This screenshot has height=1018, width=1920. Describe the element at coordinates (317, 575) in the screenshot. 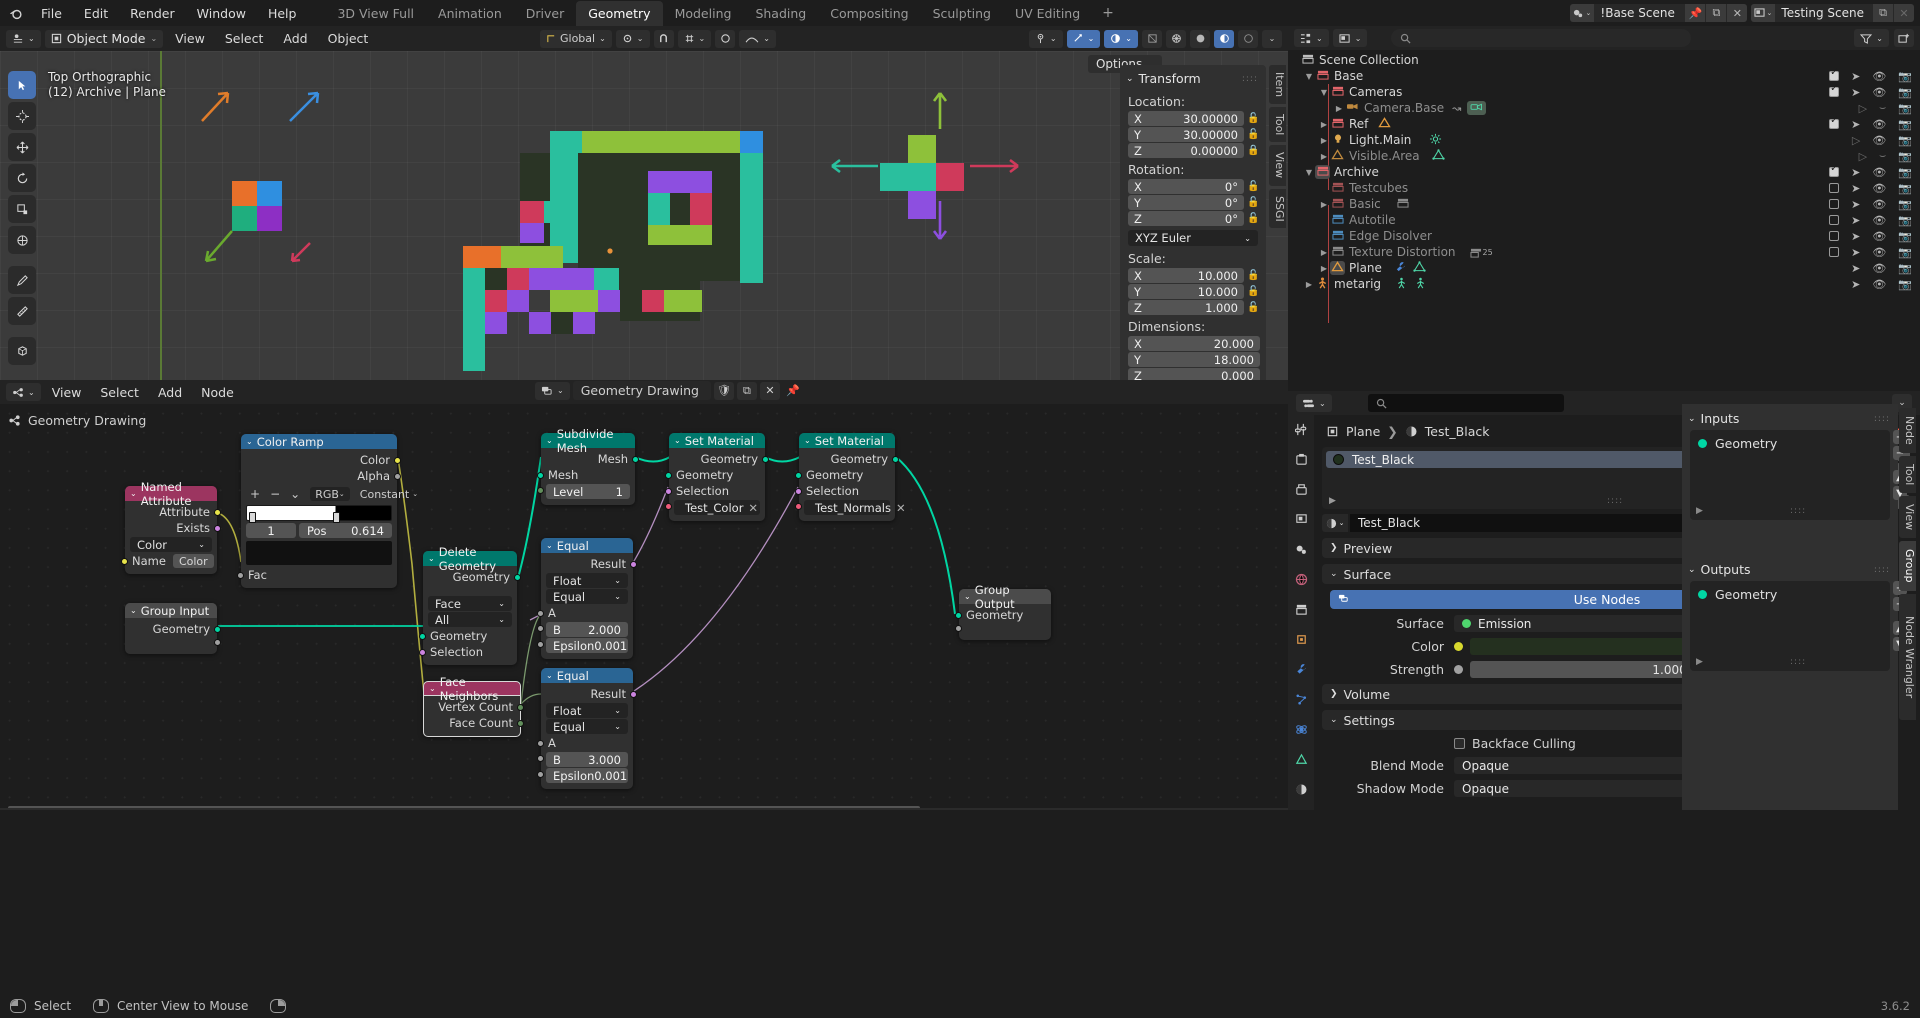

I see `node-input-fac: Fac` at that location.